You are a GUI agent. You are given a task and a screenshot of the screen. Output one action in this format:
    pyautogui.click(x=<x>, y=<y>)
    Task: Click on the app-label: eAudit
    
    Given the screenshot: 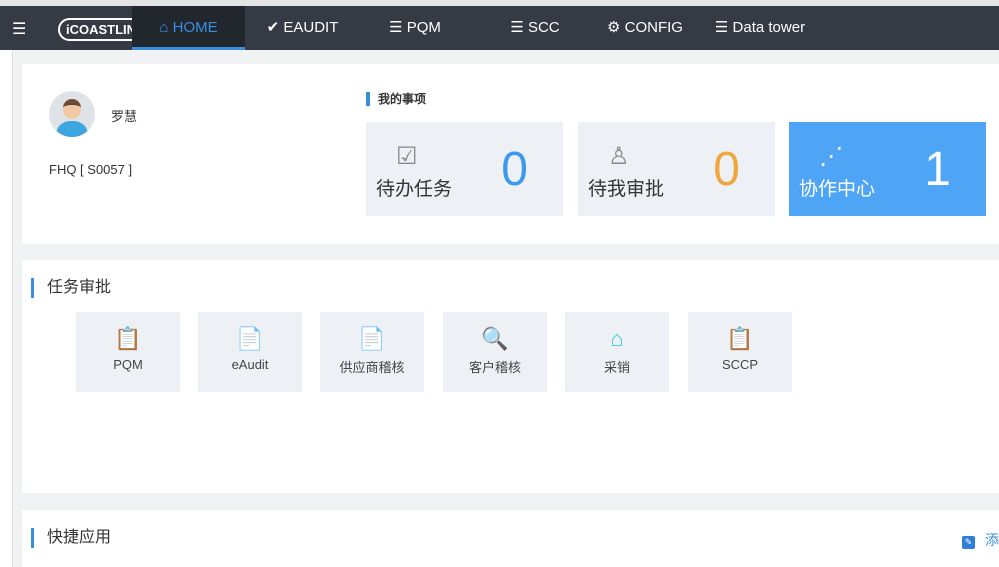 What is the action you would take?
    pyautogui.click(x=250, y=364)
    